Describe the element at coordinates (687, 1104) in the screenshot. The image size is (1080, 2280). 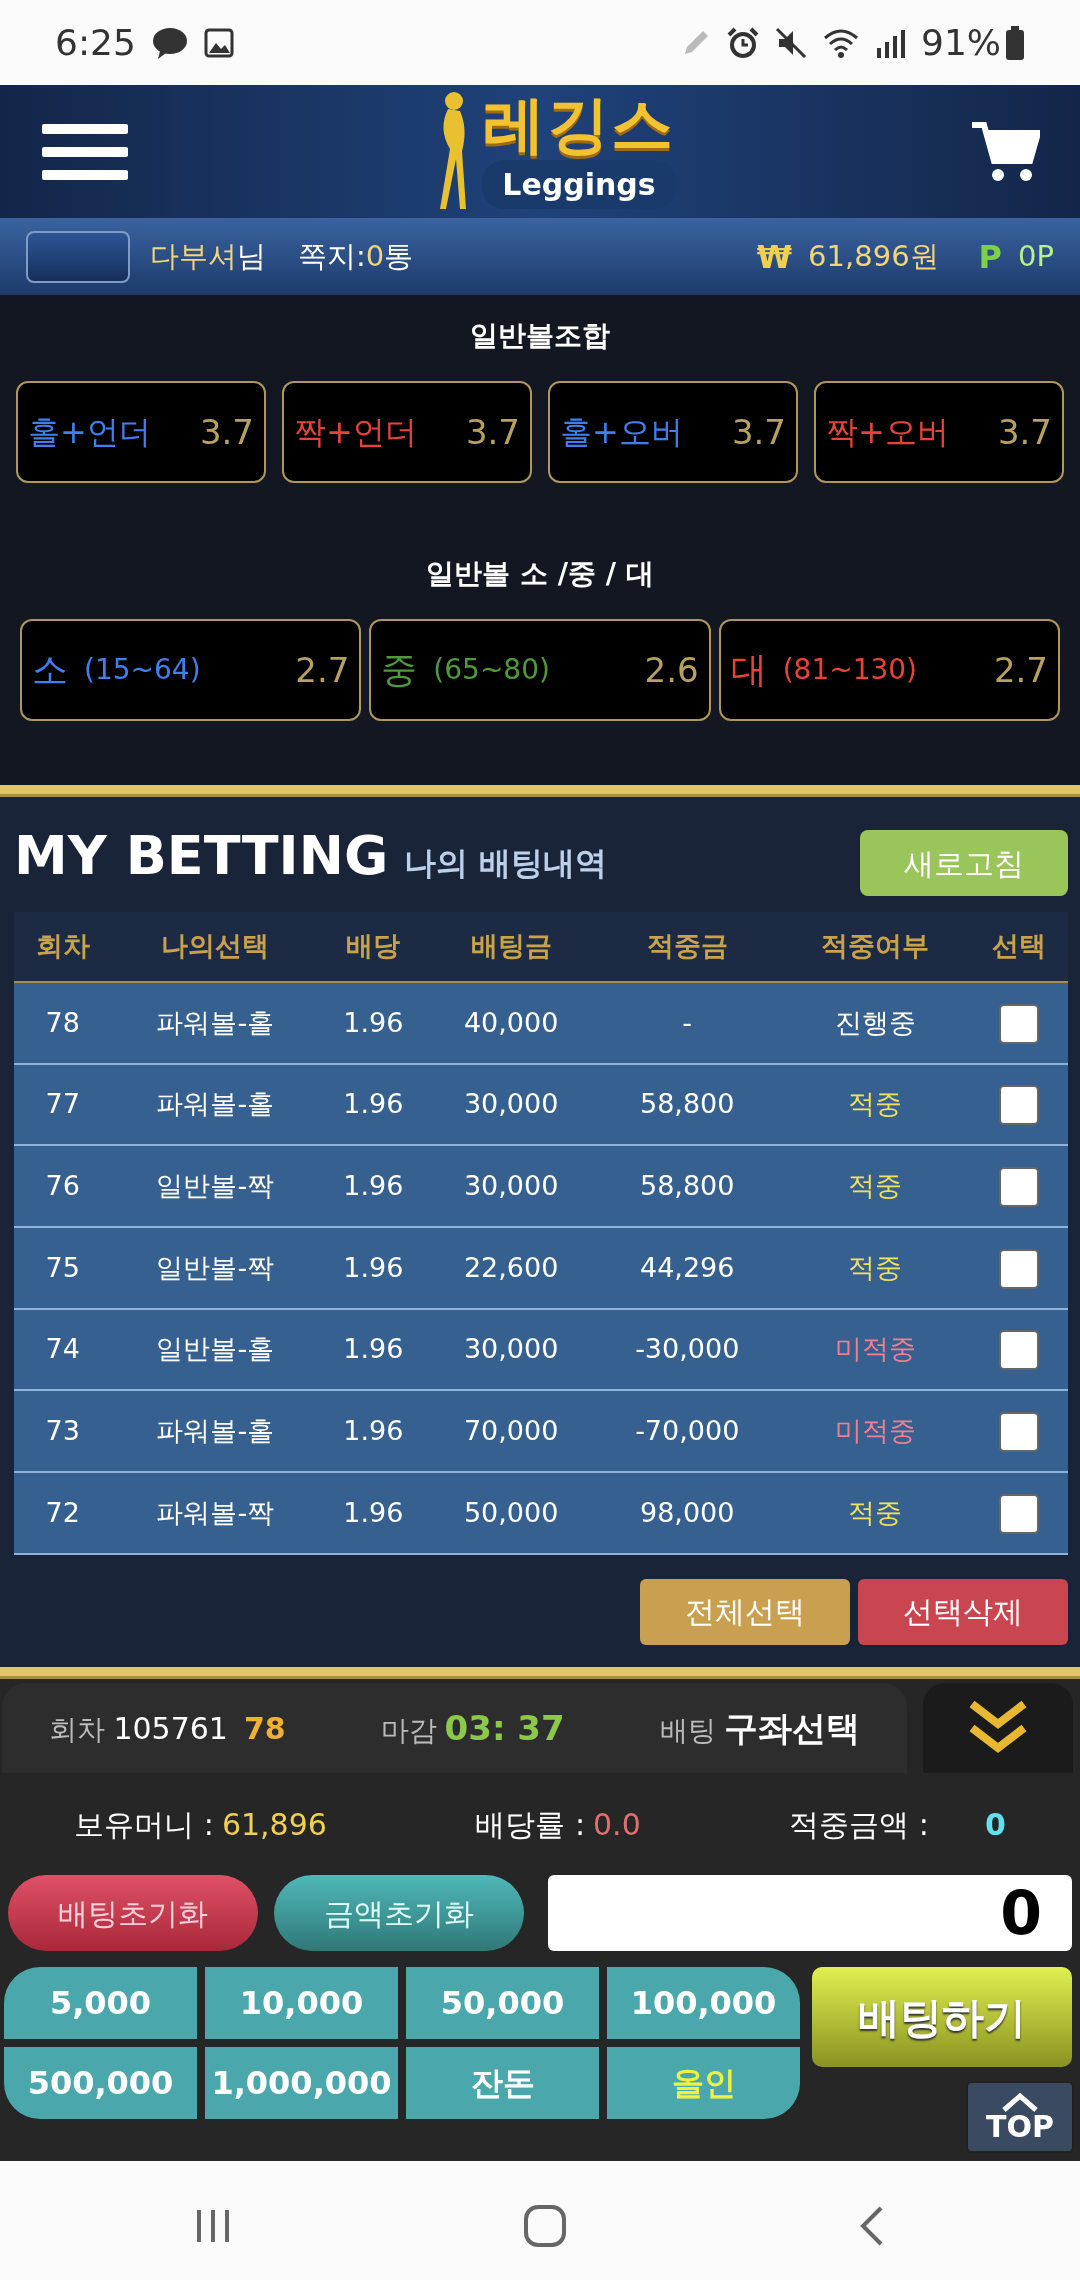
I see `table-cell: 58,800` at that location.